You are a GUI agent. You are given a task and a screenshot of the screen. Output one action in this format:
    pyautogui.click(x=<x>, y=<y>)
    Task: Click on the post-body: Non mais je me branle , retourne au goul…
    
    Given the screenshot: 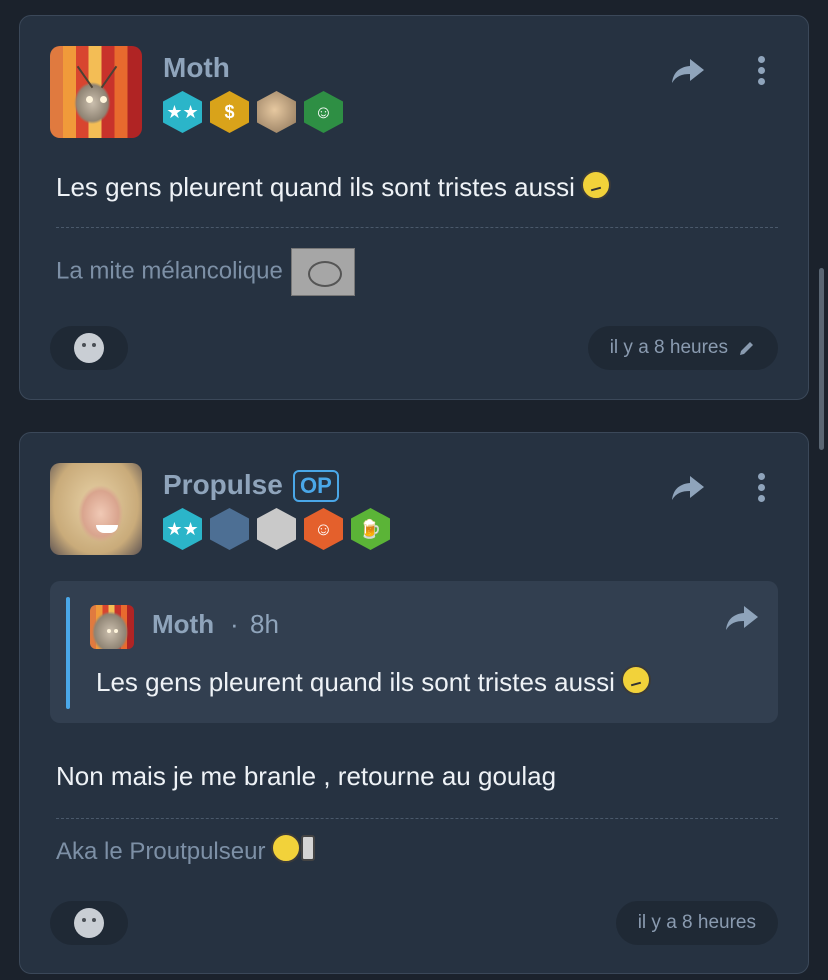 What is the action you would take?
    pyautogui.click(x=306, y=776)
    